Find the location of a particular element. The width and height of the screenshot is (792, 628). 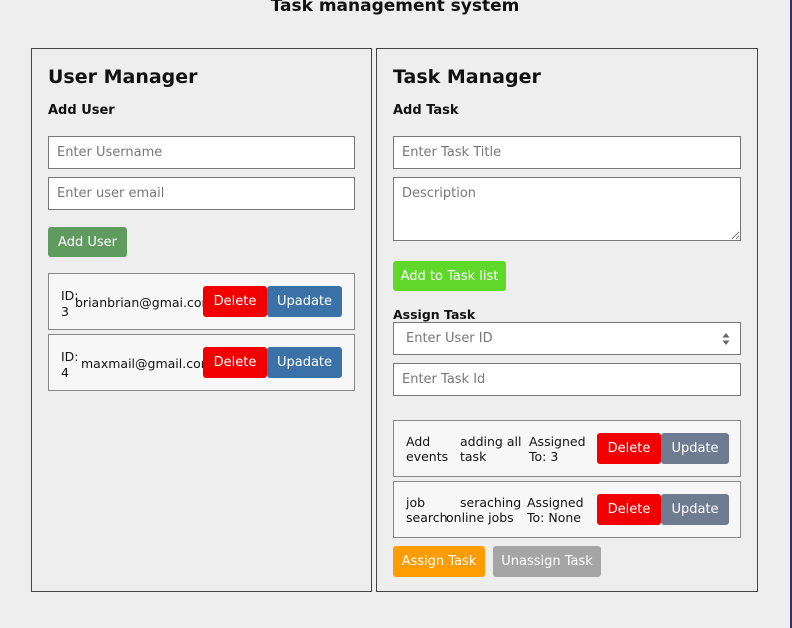

user-id-select-placeholder: Enter User ID is located at coordinates (449, 338).